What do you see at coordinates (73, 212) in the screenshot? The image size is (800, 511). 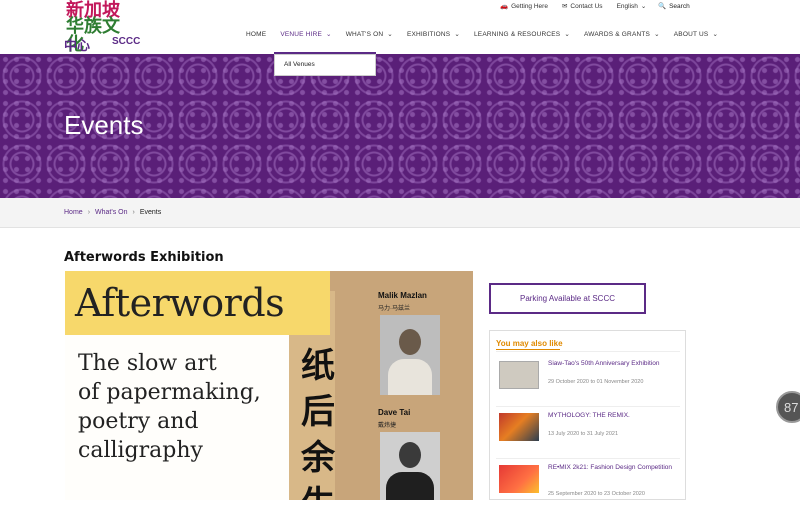 I see `breadcrumb-home: Home` at bounding box center [73, 212].